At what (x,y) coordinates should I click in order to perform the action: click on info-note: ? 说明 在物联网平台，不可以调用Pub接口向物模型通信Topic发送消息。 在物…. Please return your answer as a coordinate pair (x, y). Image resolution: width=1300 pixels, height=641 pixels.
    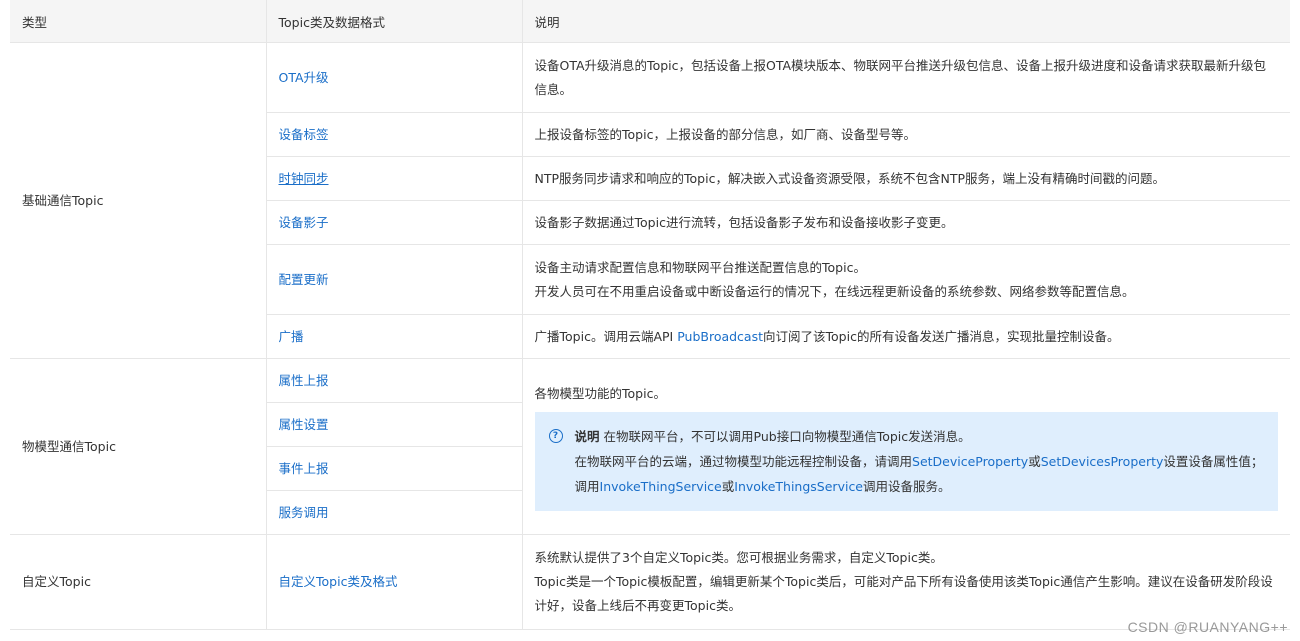
    Looking at the image, I should click on (906, 461).